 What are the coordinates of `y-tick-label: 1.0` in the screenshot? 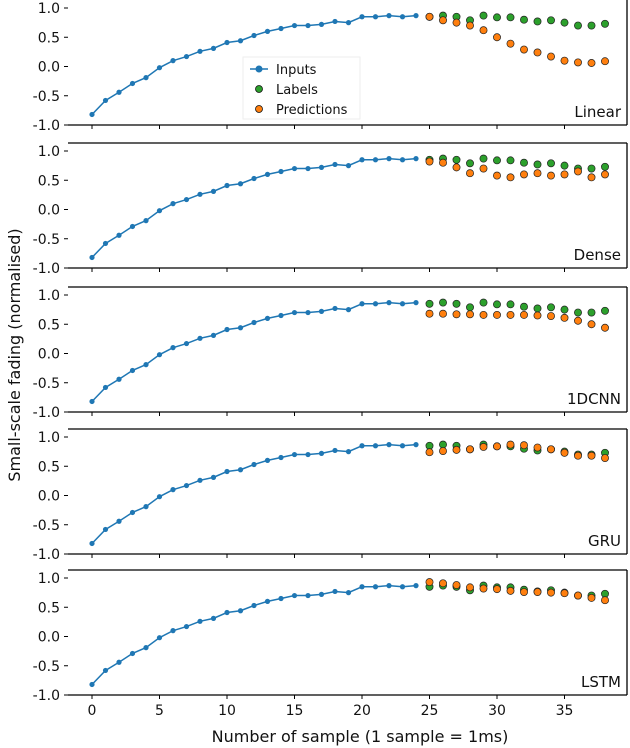 It's located at (49, 438).